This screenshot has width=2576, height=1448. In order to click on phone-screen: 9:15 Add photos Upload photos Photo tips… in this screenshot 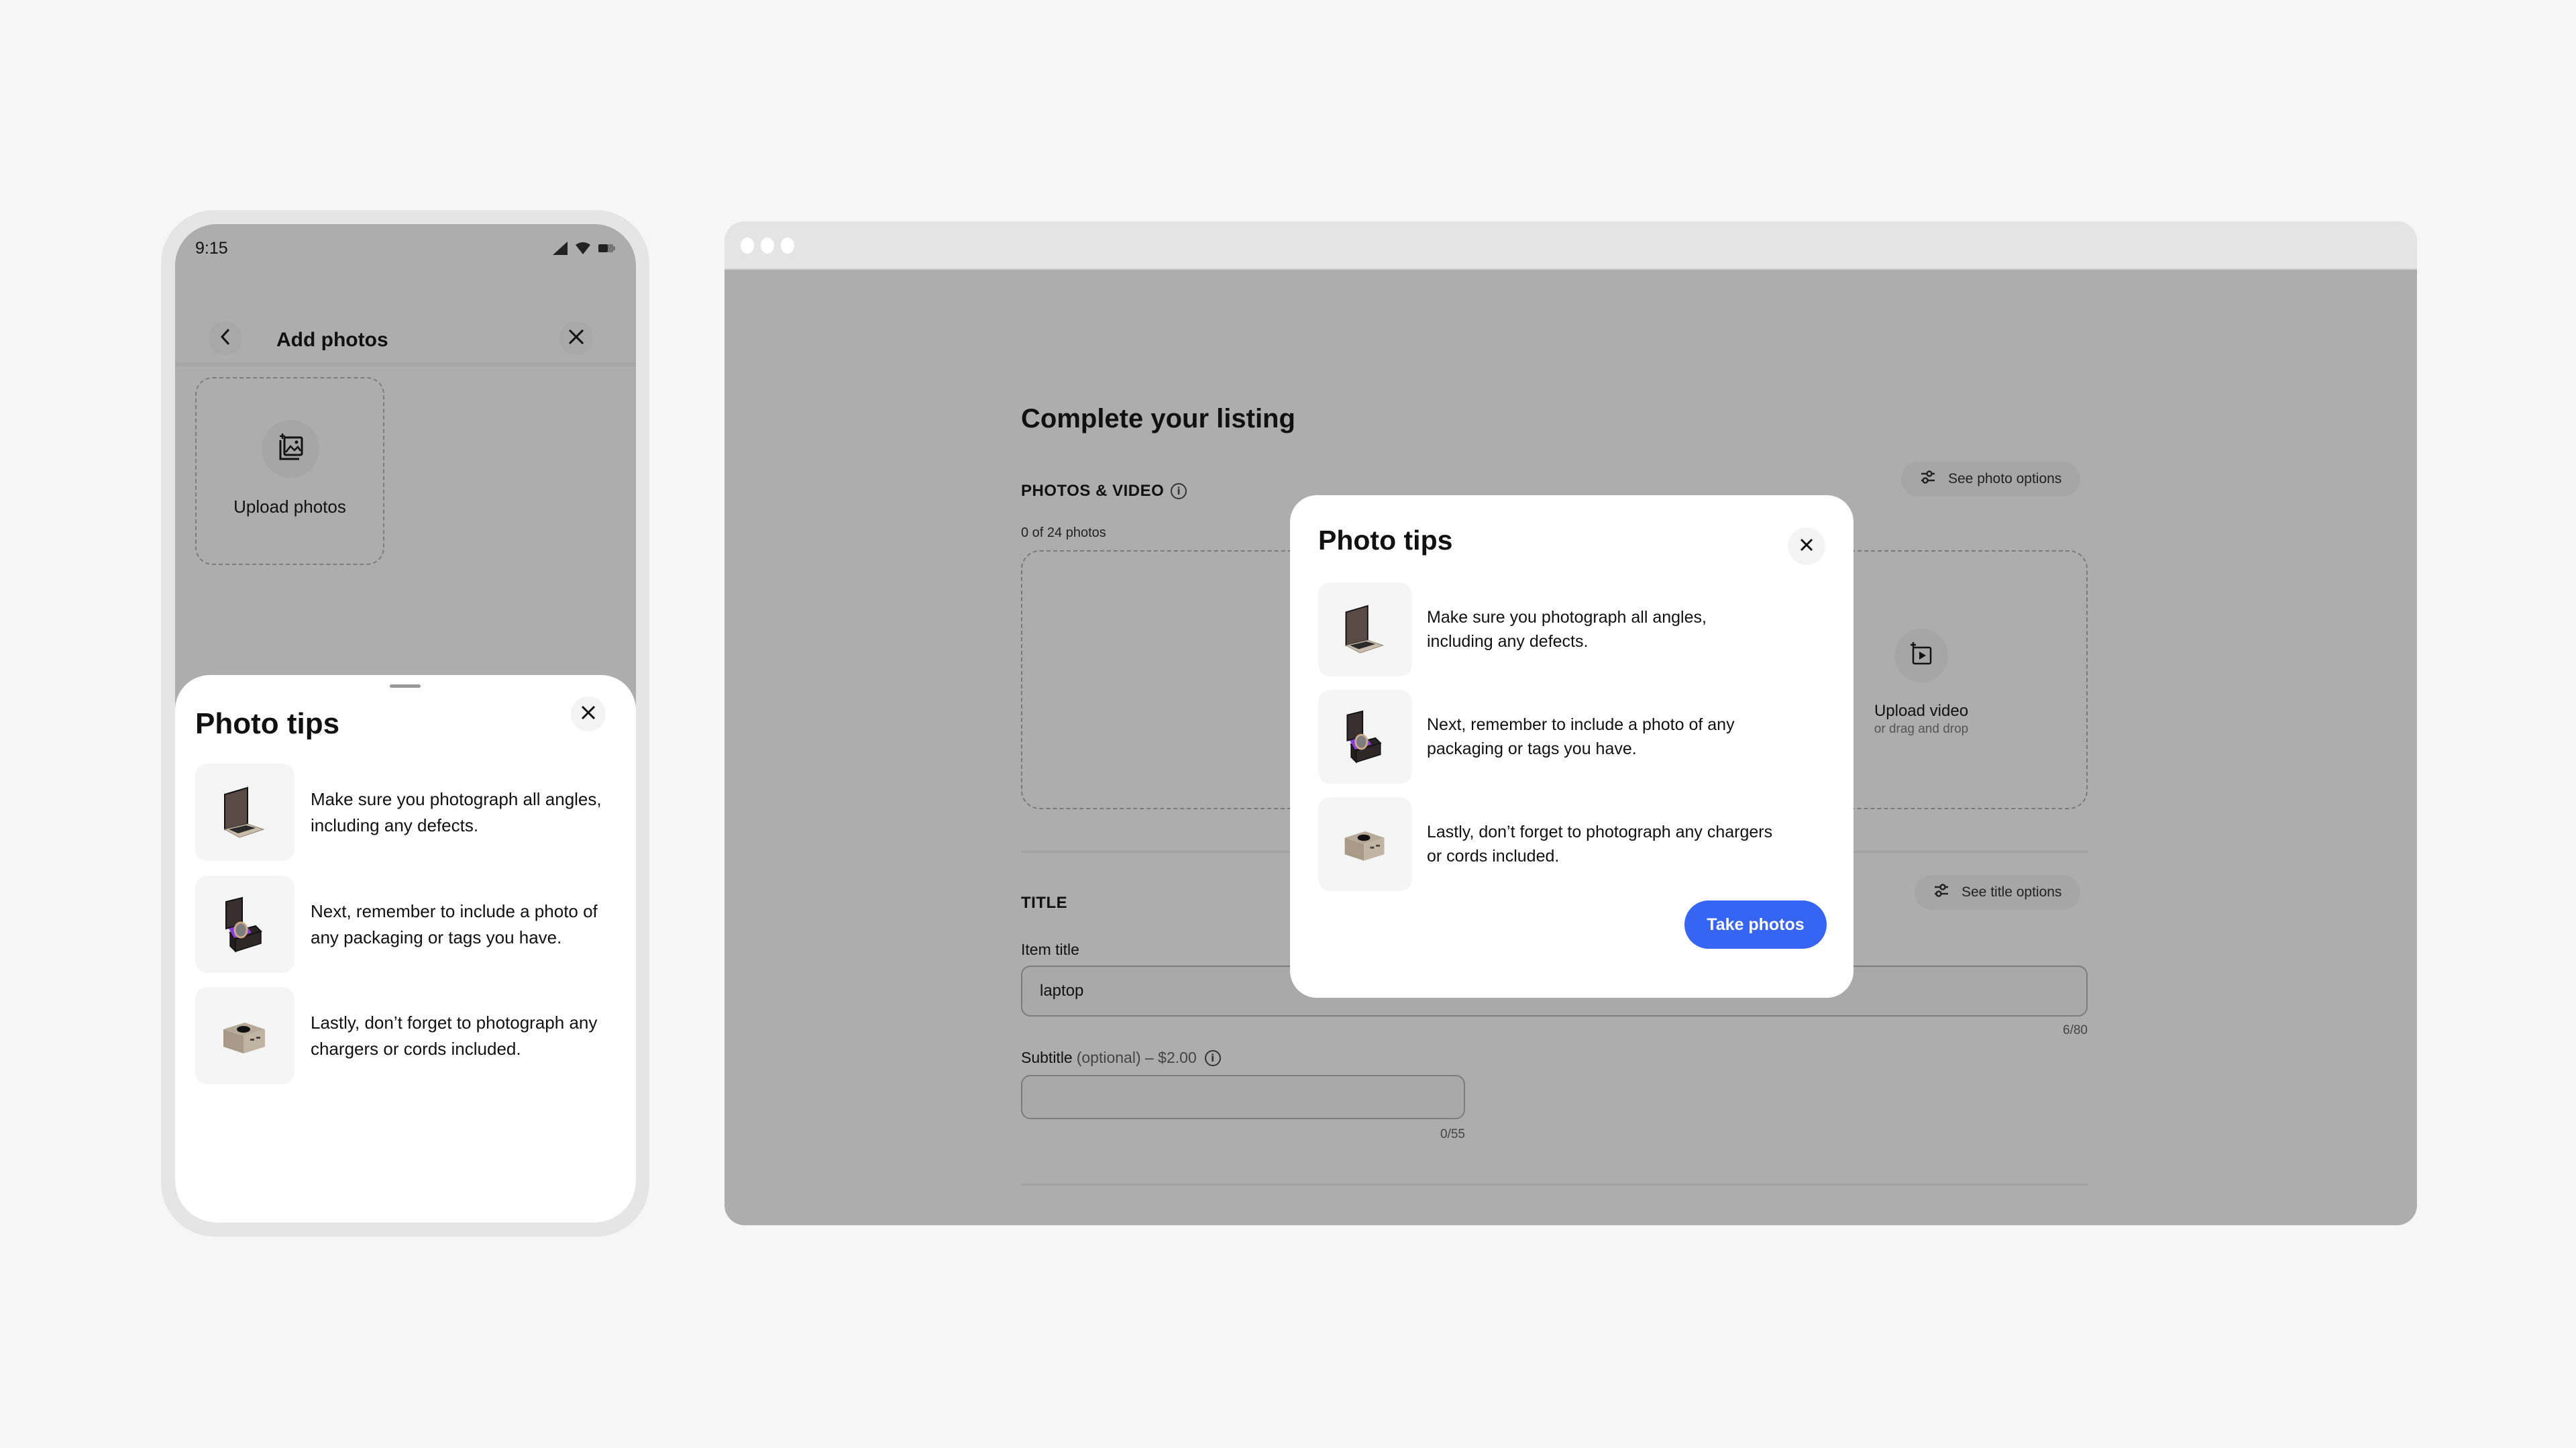, I will do `click(405, 724)`.